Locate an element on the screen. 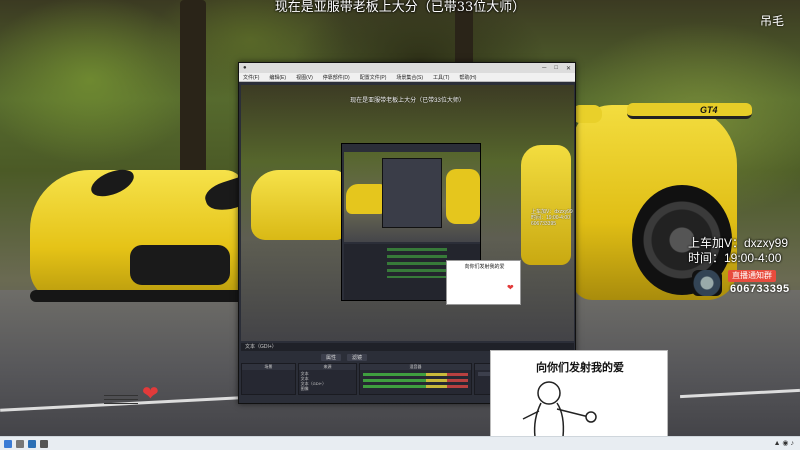 The height and width of the screenshot is (450, 800). promo-time: 时间：19:00-4:00 is located at coordinates (735, 258).